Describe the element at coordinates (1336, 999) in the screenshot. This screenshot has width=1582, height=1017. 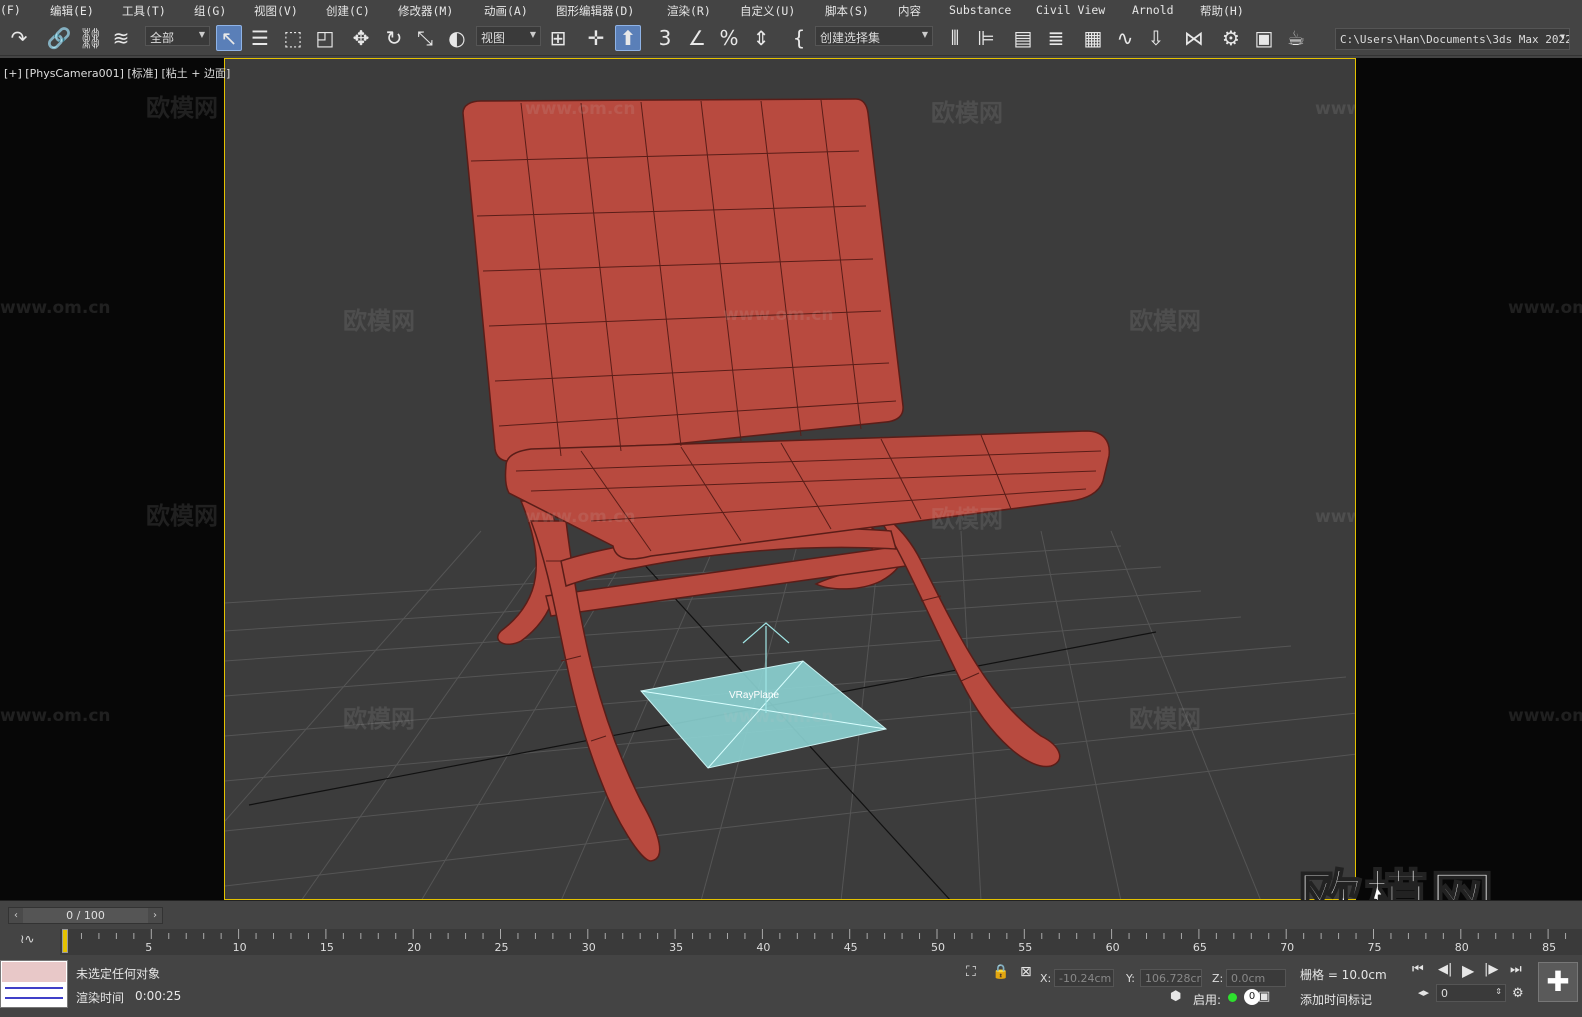
I see `add-time-tag: 添加时间标记` at that location.